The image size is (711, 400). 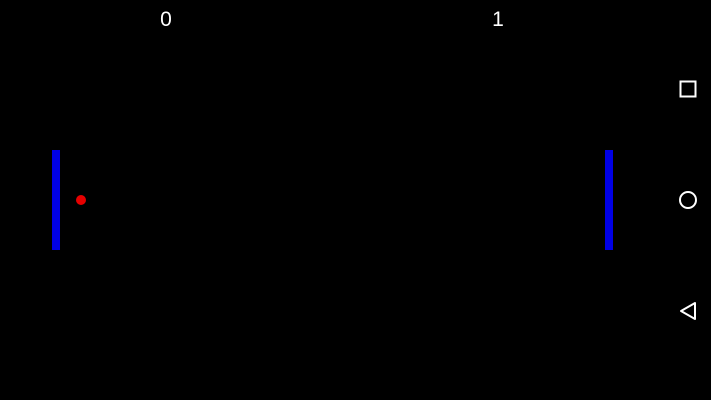 I want to click on left-paddle, so click(x=56, y=200).